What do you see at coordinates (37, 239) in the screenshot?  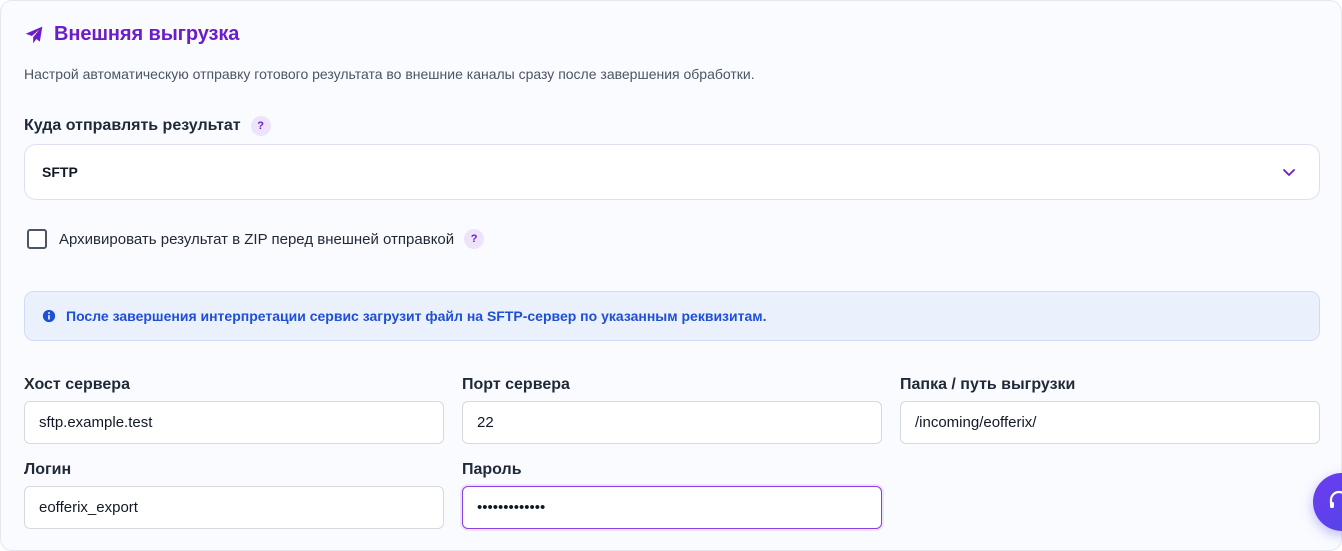 I see `zip-checkbox` at bounding box center [37, 239].